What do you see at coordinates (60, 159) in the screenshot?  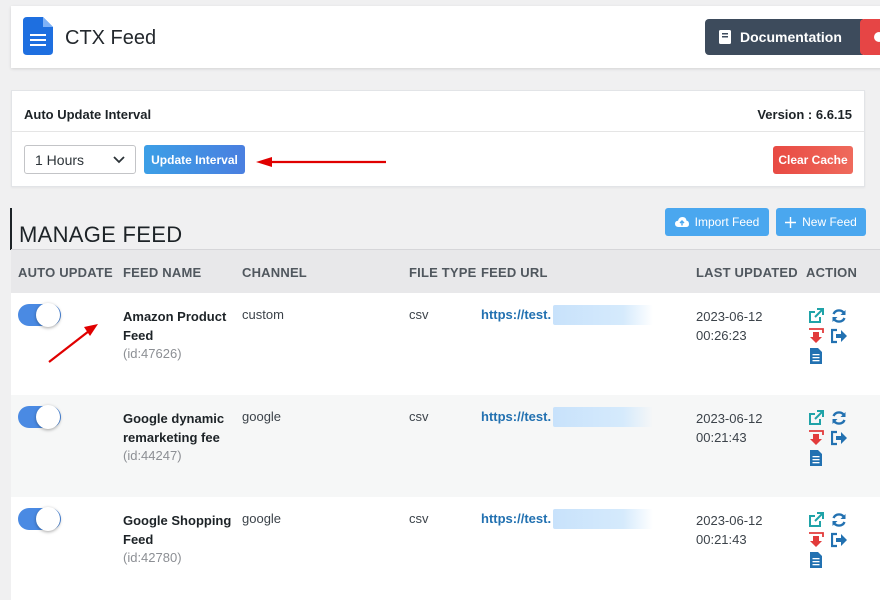 I see `interval-value: 1 Hours` at bounding box center [60, 159].